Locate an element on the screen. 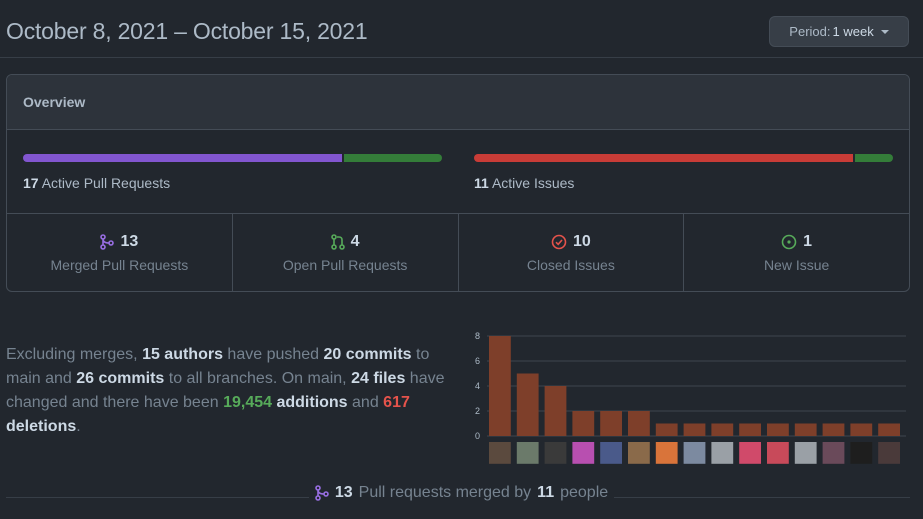 Image resolution: width=923 pixels, height=519 pixels. git-pull-request-icon is located at coordinates (337, 242).